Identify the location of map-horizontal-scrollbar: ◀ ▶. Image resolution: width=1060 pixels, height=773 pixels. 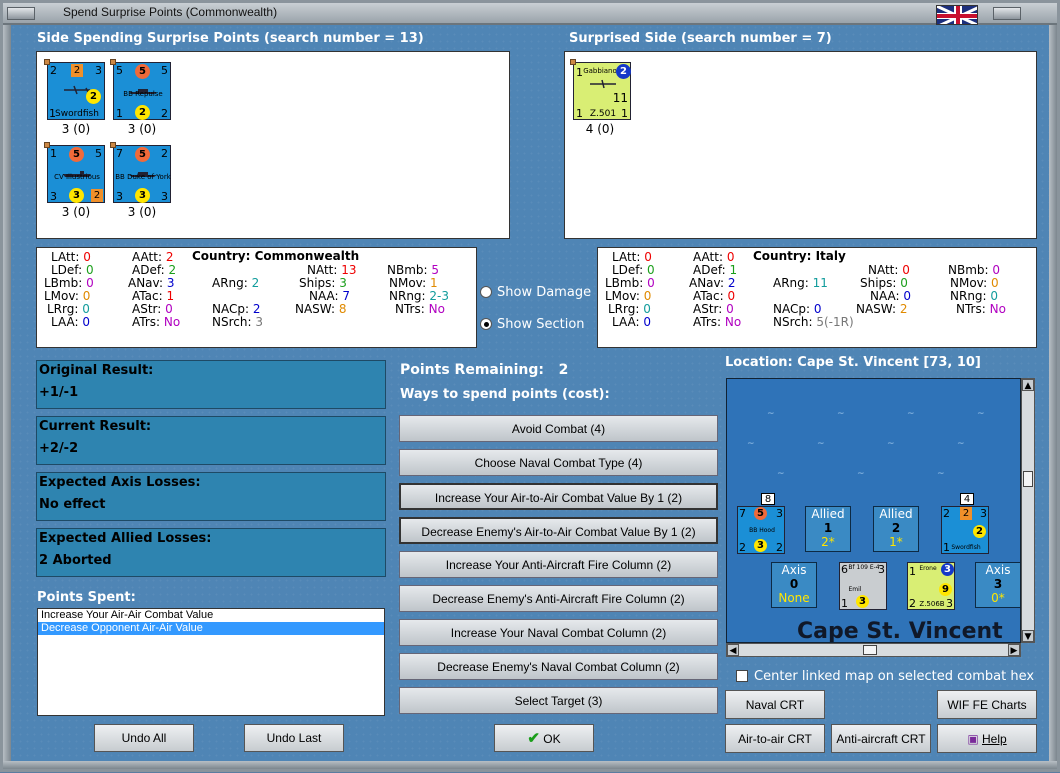
(873, 650).